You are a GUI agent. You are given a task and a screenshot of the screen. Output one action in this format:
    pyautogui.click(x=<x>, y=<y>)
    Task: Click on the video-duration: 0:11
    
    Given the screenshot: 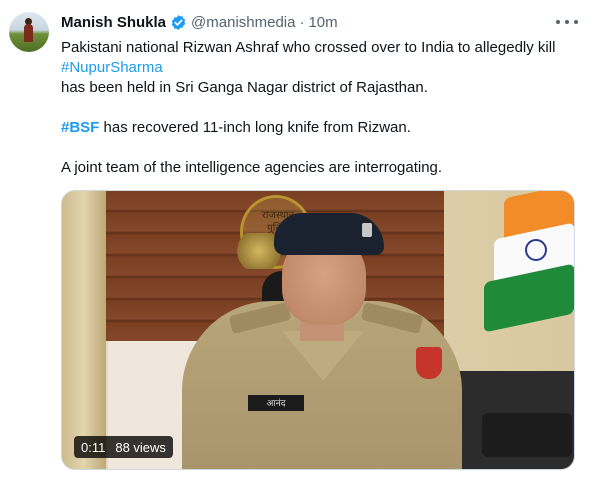 What is the action you would take?
    pyautogui.click(x=93, y=447)
    